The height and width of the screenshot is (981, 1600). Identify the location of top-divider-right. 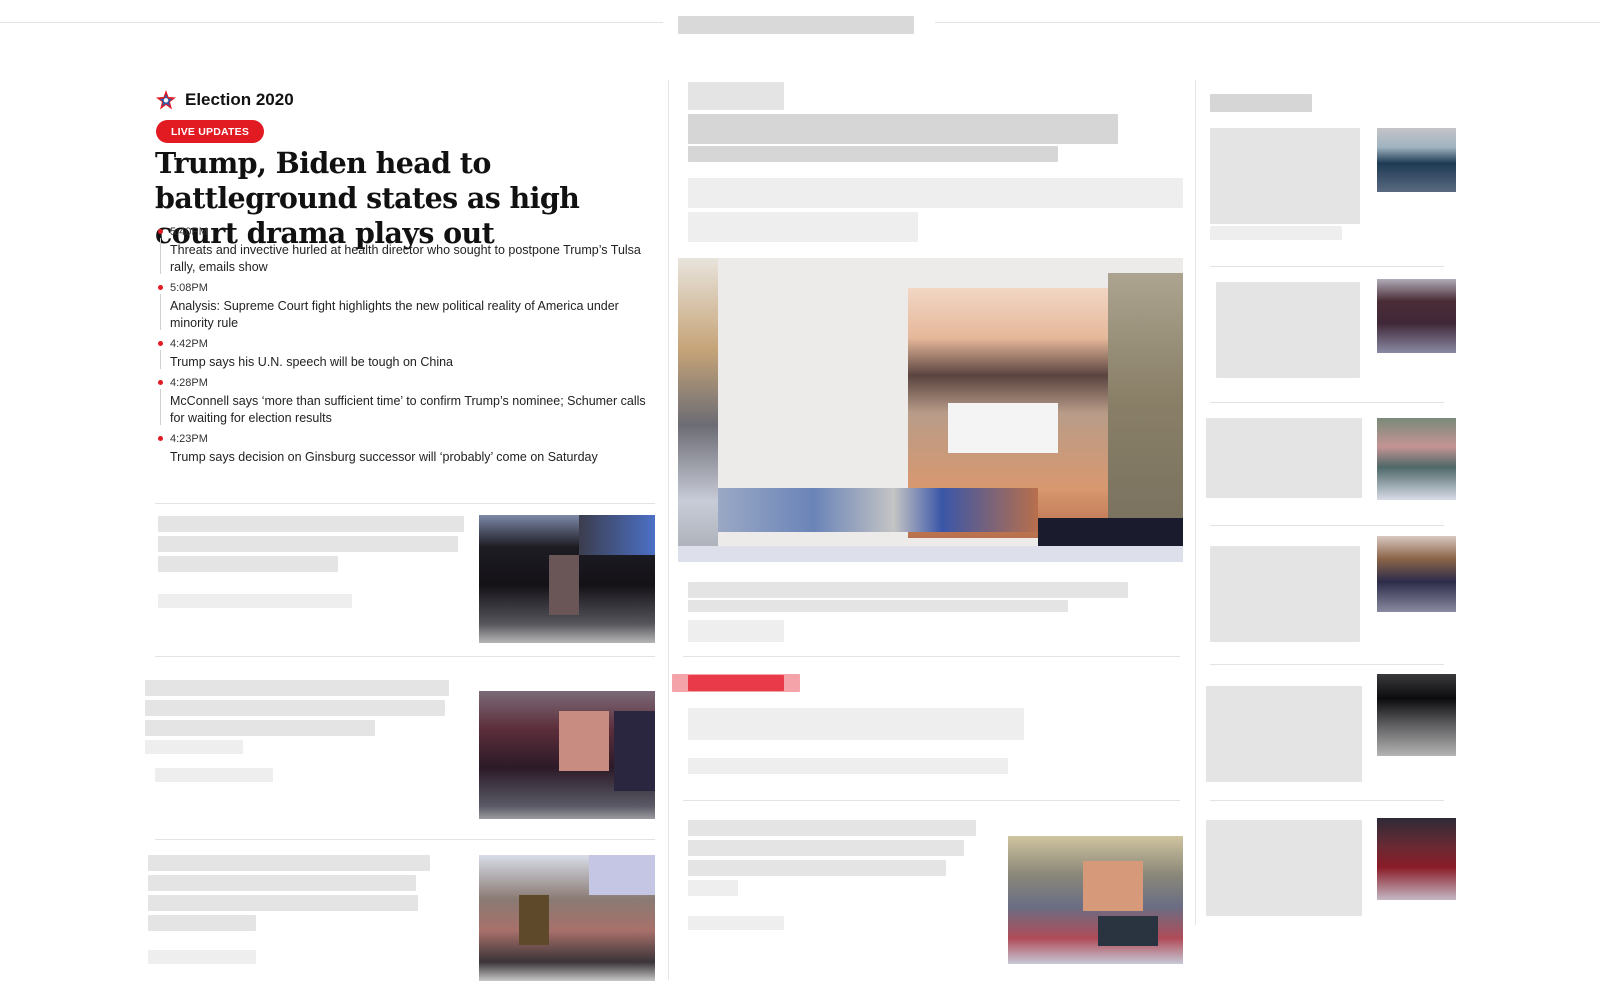
(1267, 22).